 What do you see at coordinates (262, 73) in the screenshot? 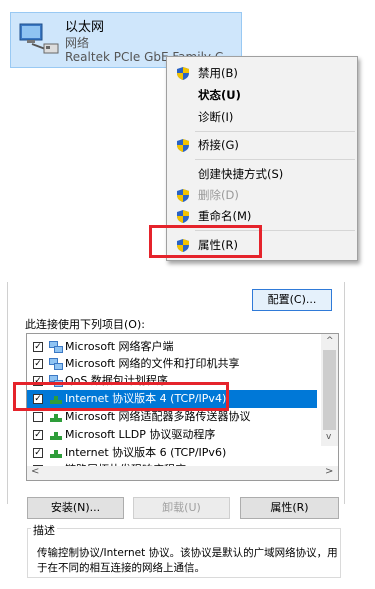
I see `menu-item-disable: 禁用(B)` at bounding box center [262, 73].